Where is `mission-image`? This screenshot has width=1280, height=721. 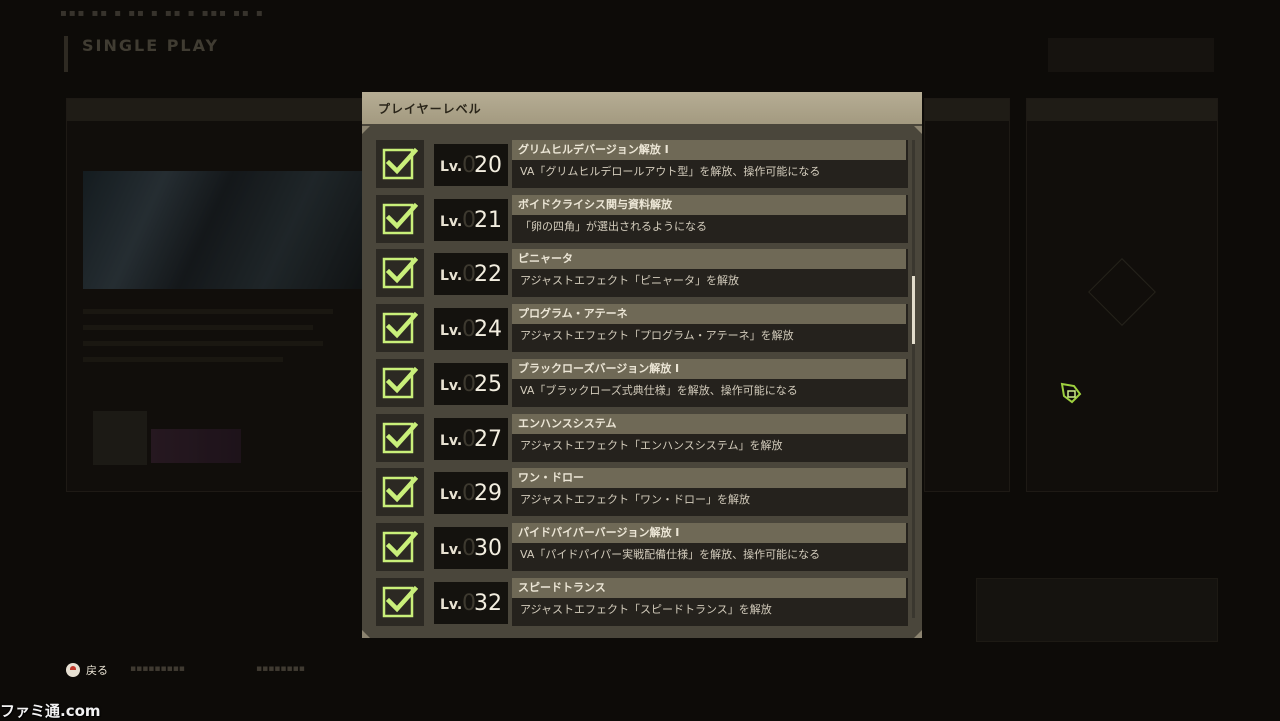
mission-image is located at coordinates (223, 230).